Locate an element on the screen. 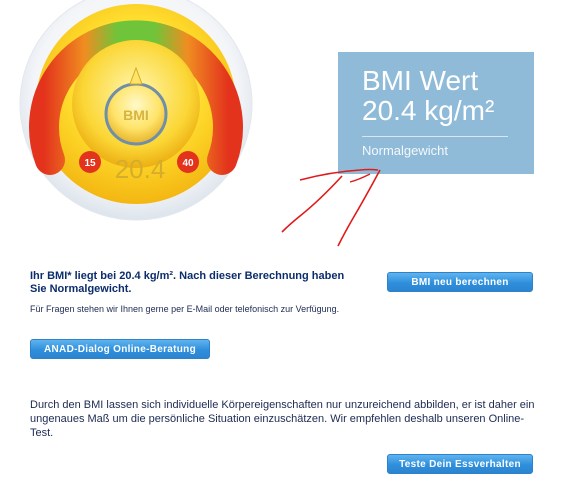  gauge-value-text: 20.4 is located at coordinates (140, 169).